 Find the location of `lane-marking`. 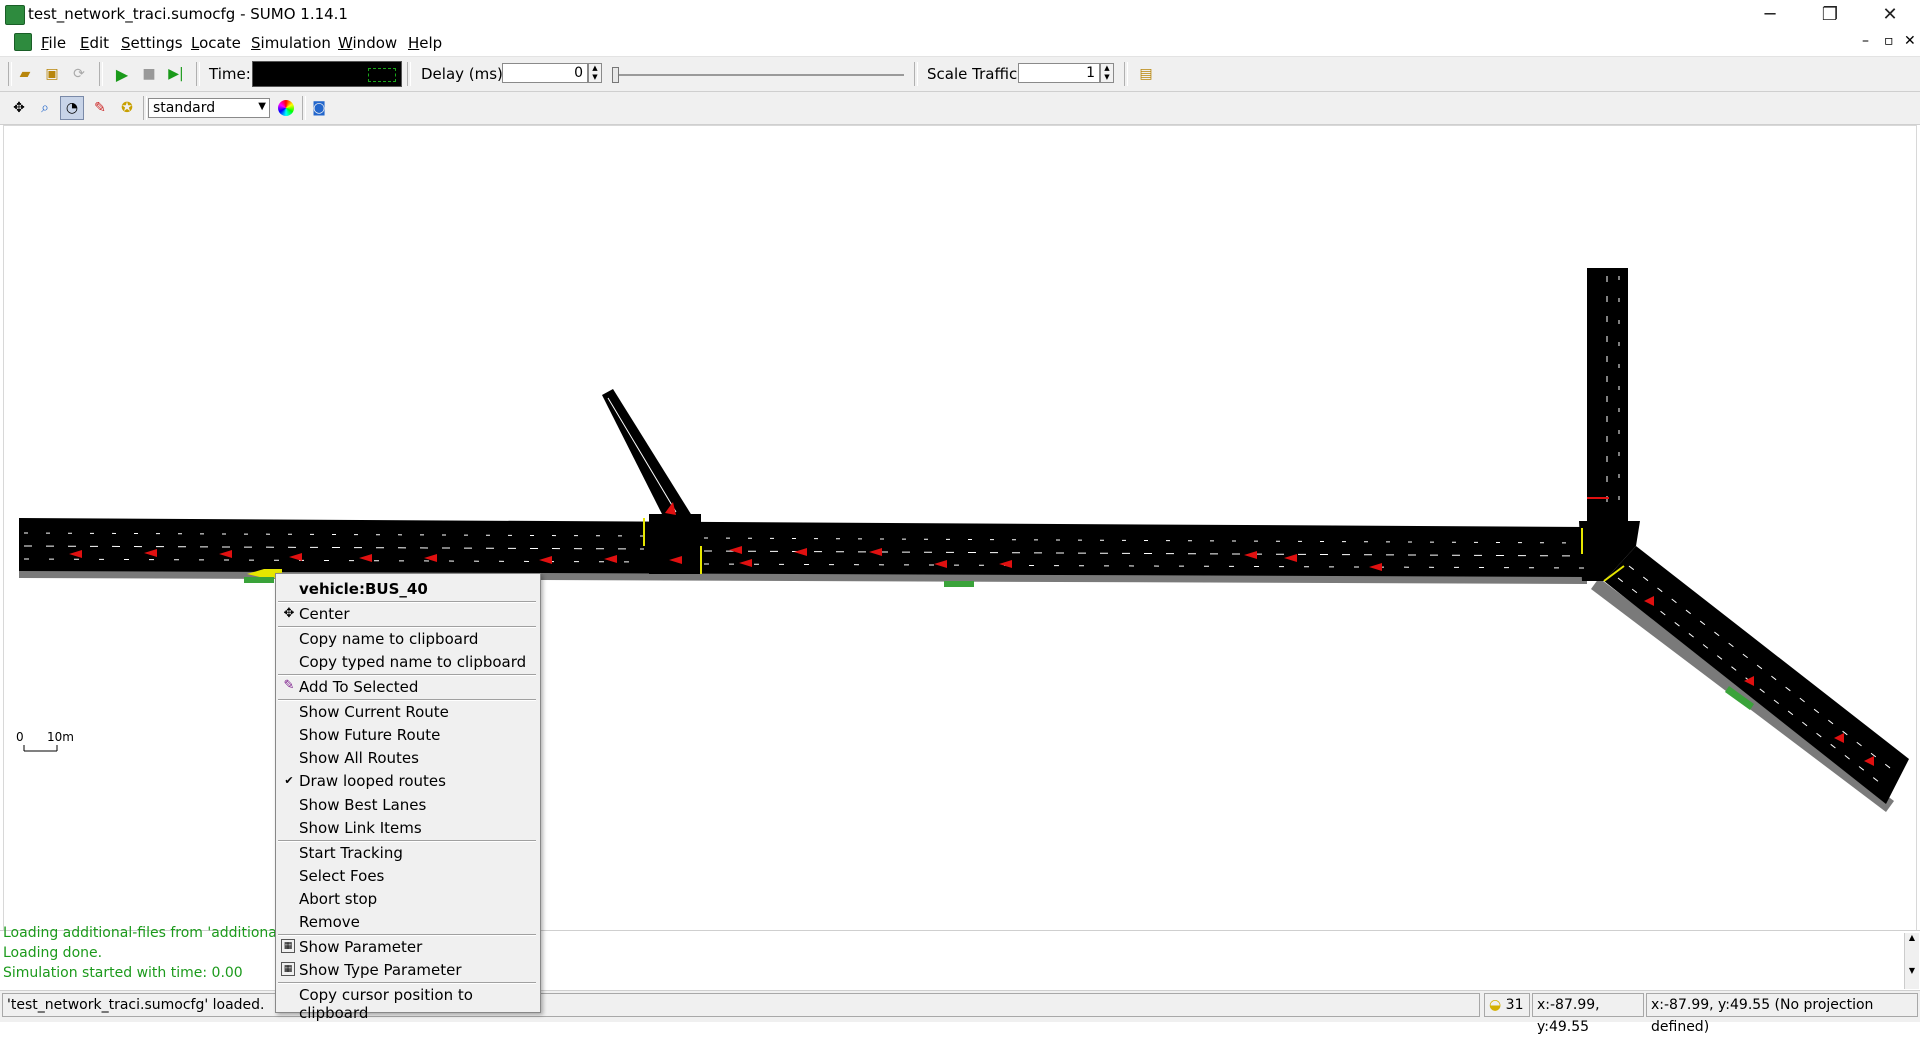

lane-marking is located at coordinates (642, 455).